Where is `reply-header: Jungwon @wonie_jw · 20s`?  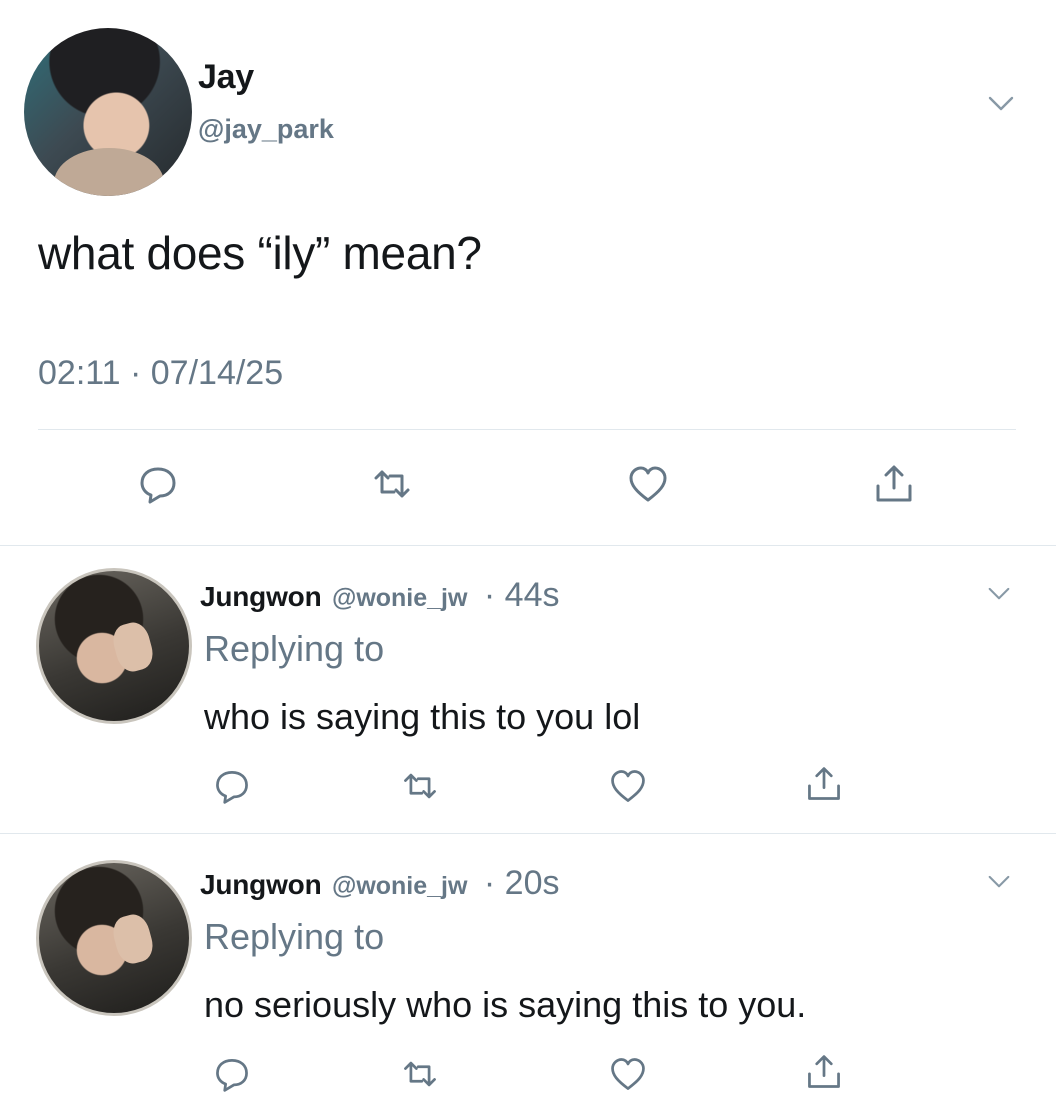 reply-header: Jungwon @wonie_jw · 20s is located at coordinates (380, 883).